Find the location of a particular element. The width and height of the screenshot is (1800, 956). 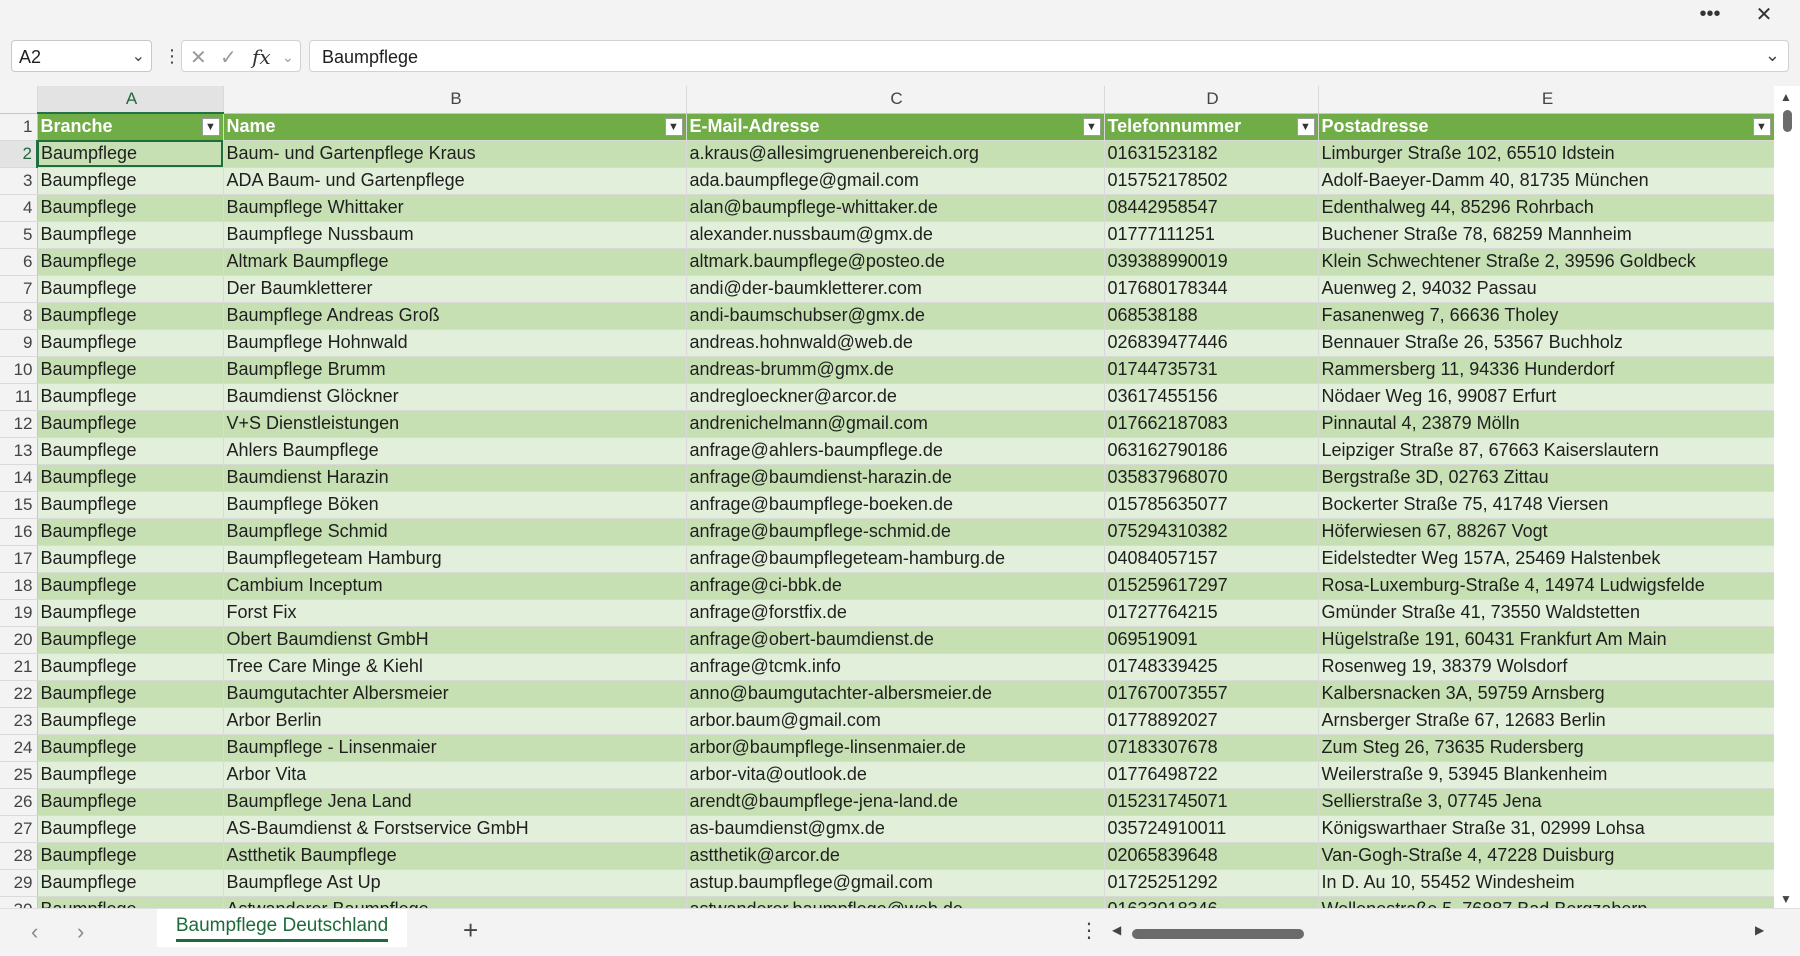

cell-name: Baumpflege - Linsenmaier is located at coordinates (455, 748).